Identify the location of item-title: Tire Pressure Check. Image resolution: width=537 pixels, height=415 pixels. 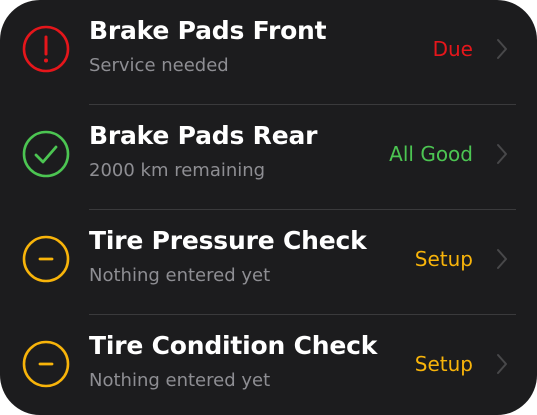
(228, 240).